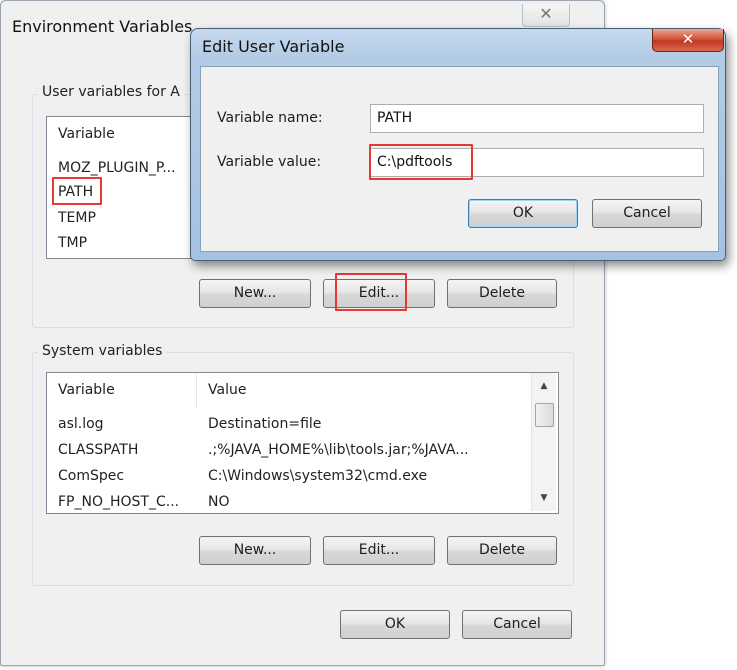 The height and width of the screenshot is (670, 737). What do you see at coordinates (502, 550) in the screenshot?
I see `system-delete-button: Delete` at bounding box center [502, 550].